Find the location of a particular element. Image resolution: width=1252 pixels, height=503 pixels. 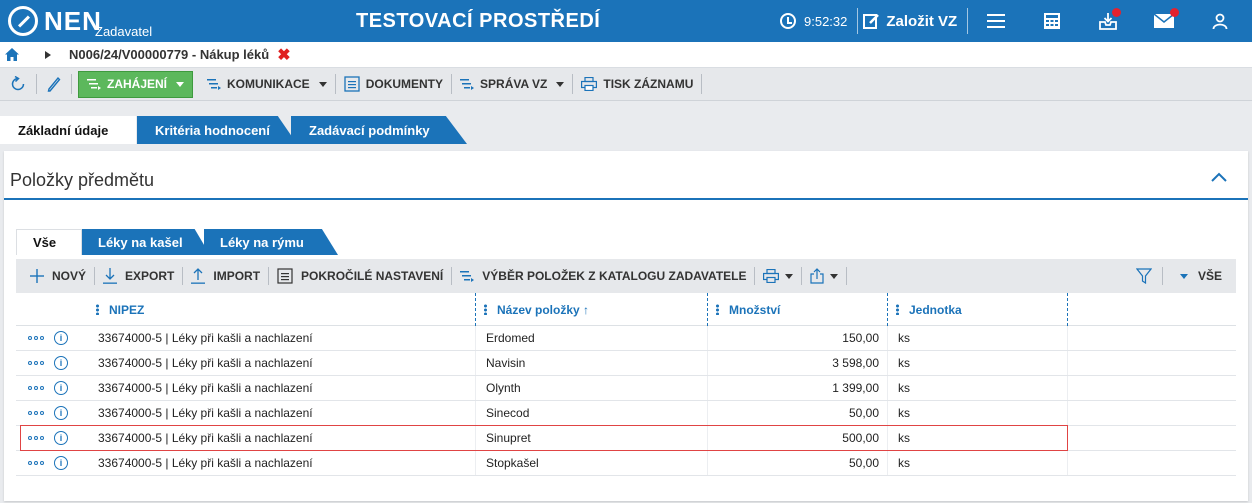

komunikace-dropdown: KOMUNIKACE is located at coordinates (267, 84).